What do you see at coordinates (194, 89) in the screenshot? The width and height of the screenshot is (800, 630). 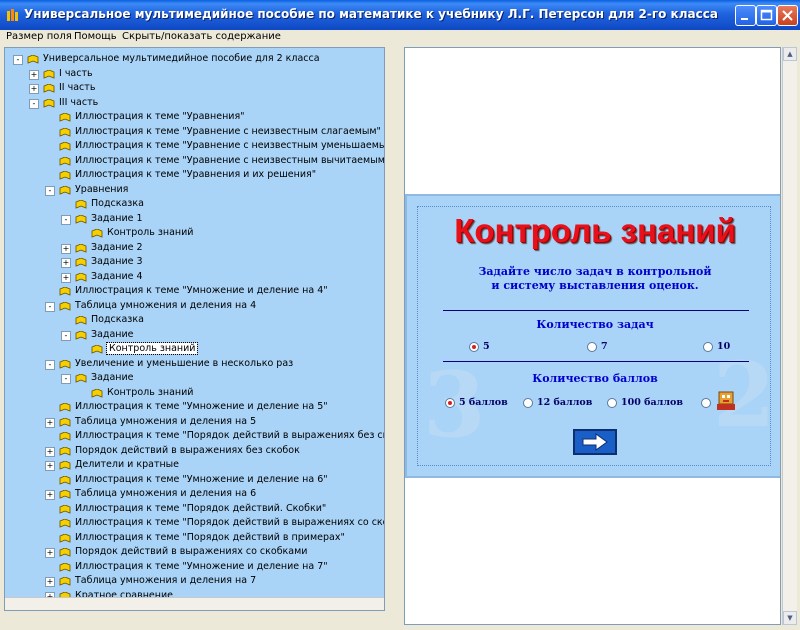 I see `tree-item: + II часть` at bounding box center [194, 89].